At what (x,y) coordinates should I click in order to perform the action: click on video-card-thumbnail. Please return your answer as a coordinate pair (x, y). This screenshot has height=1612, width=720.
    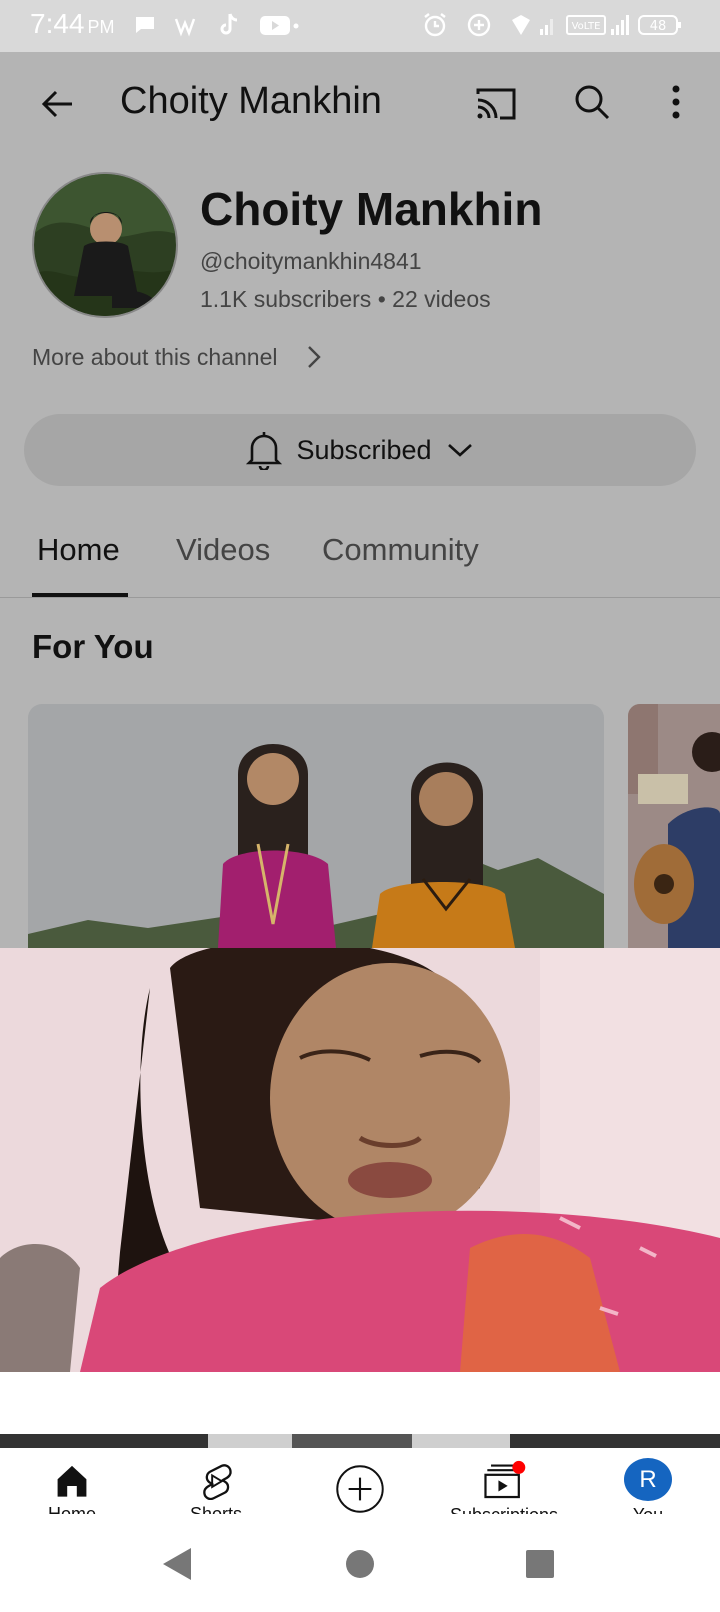
    Looking at the image, I should click on (316, 826).